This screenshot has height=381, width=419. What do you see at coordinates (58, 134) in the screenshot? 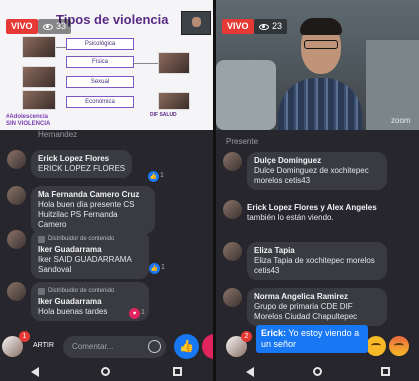
I see `cut-off-comment: Hernandez` at bounding box center [58, 134].